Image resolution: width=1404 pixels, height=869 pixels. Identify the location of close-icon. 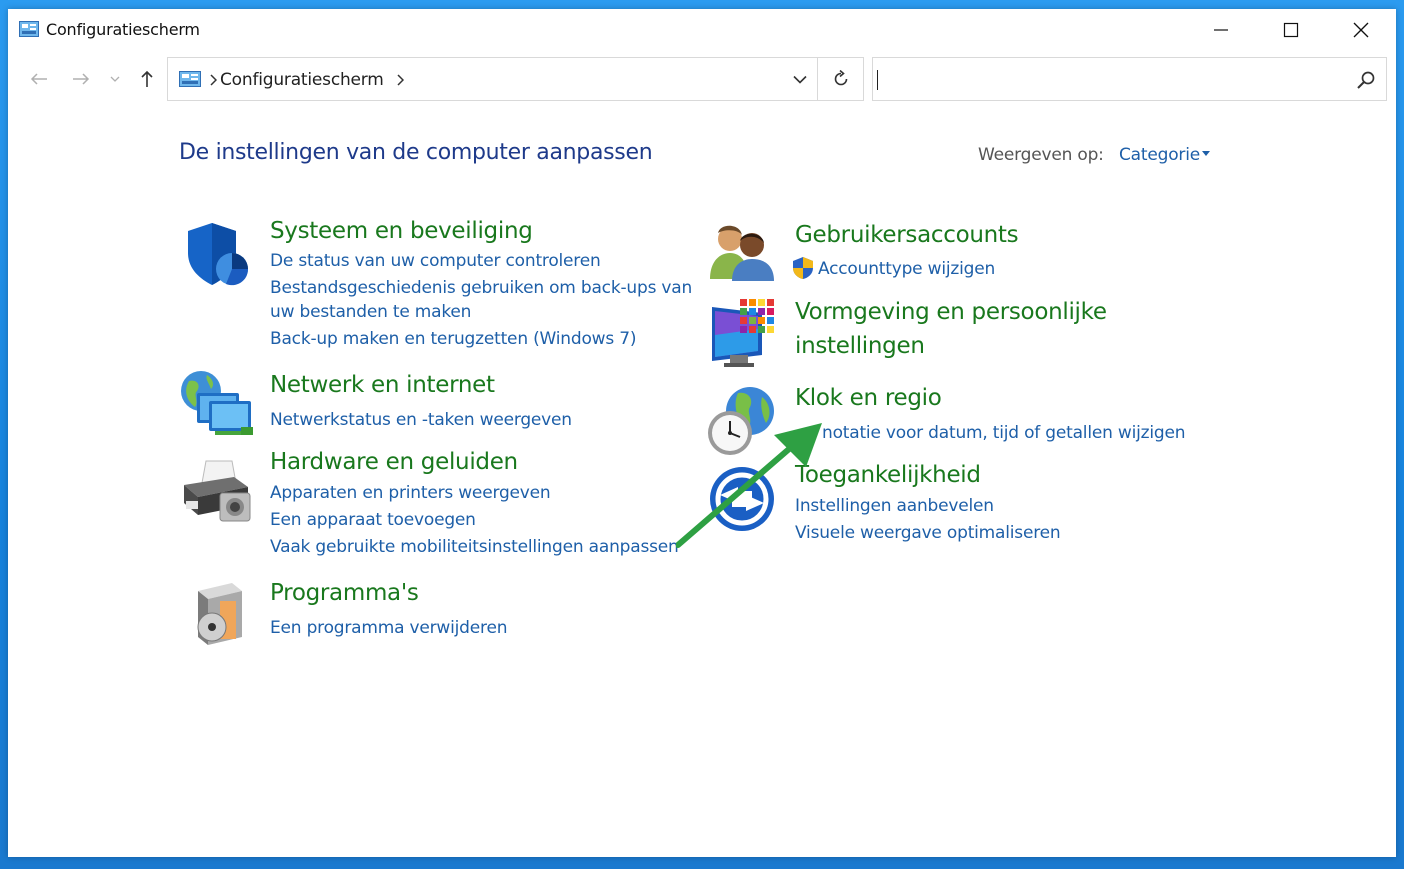
(1361, 30).